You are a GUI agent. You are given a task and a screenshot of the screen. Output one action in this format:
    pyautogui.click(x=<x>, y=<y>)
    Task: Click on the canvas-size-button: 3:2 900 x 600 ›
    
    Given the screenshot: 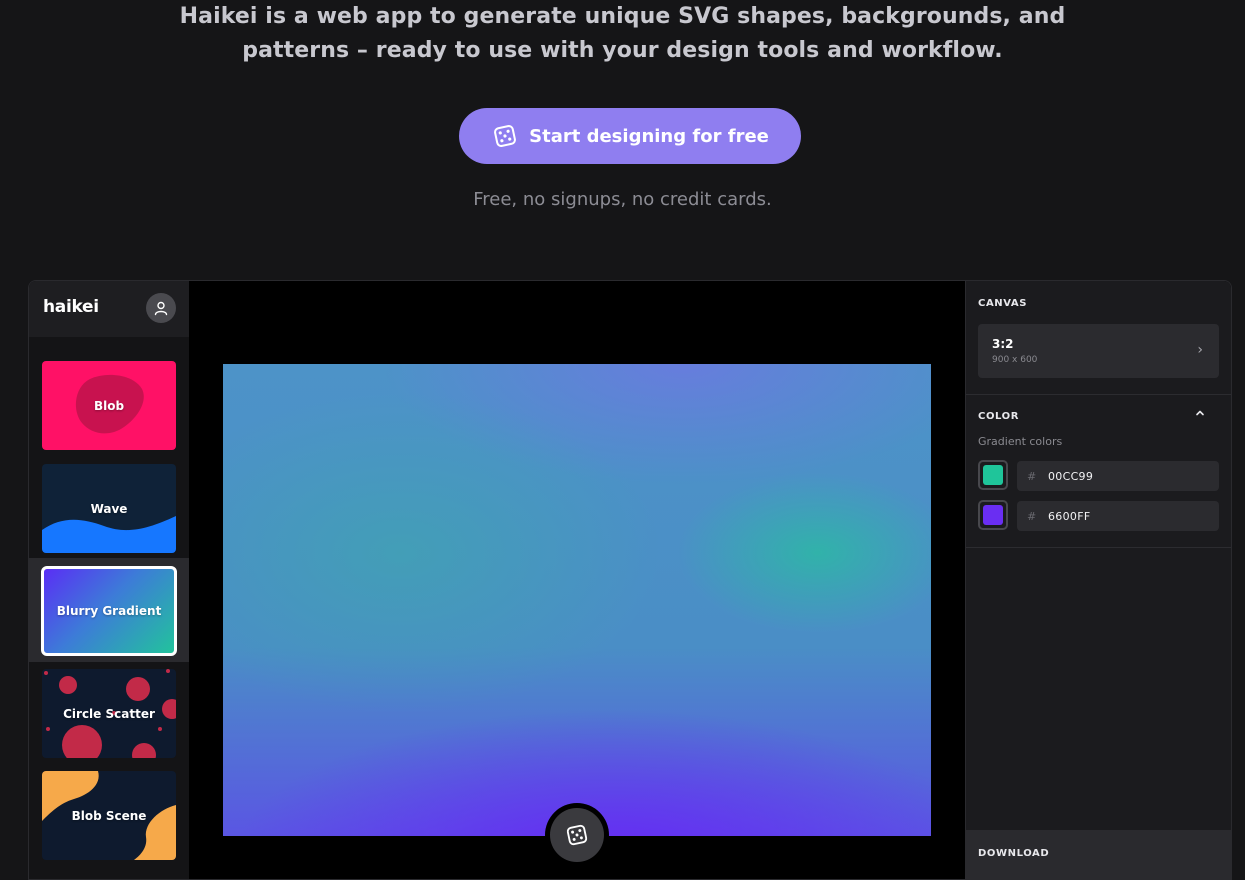 What is the action you would take?
    pyautogui.click(x=1098, y=351)
    